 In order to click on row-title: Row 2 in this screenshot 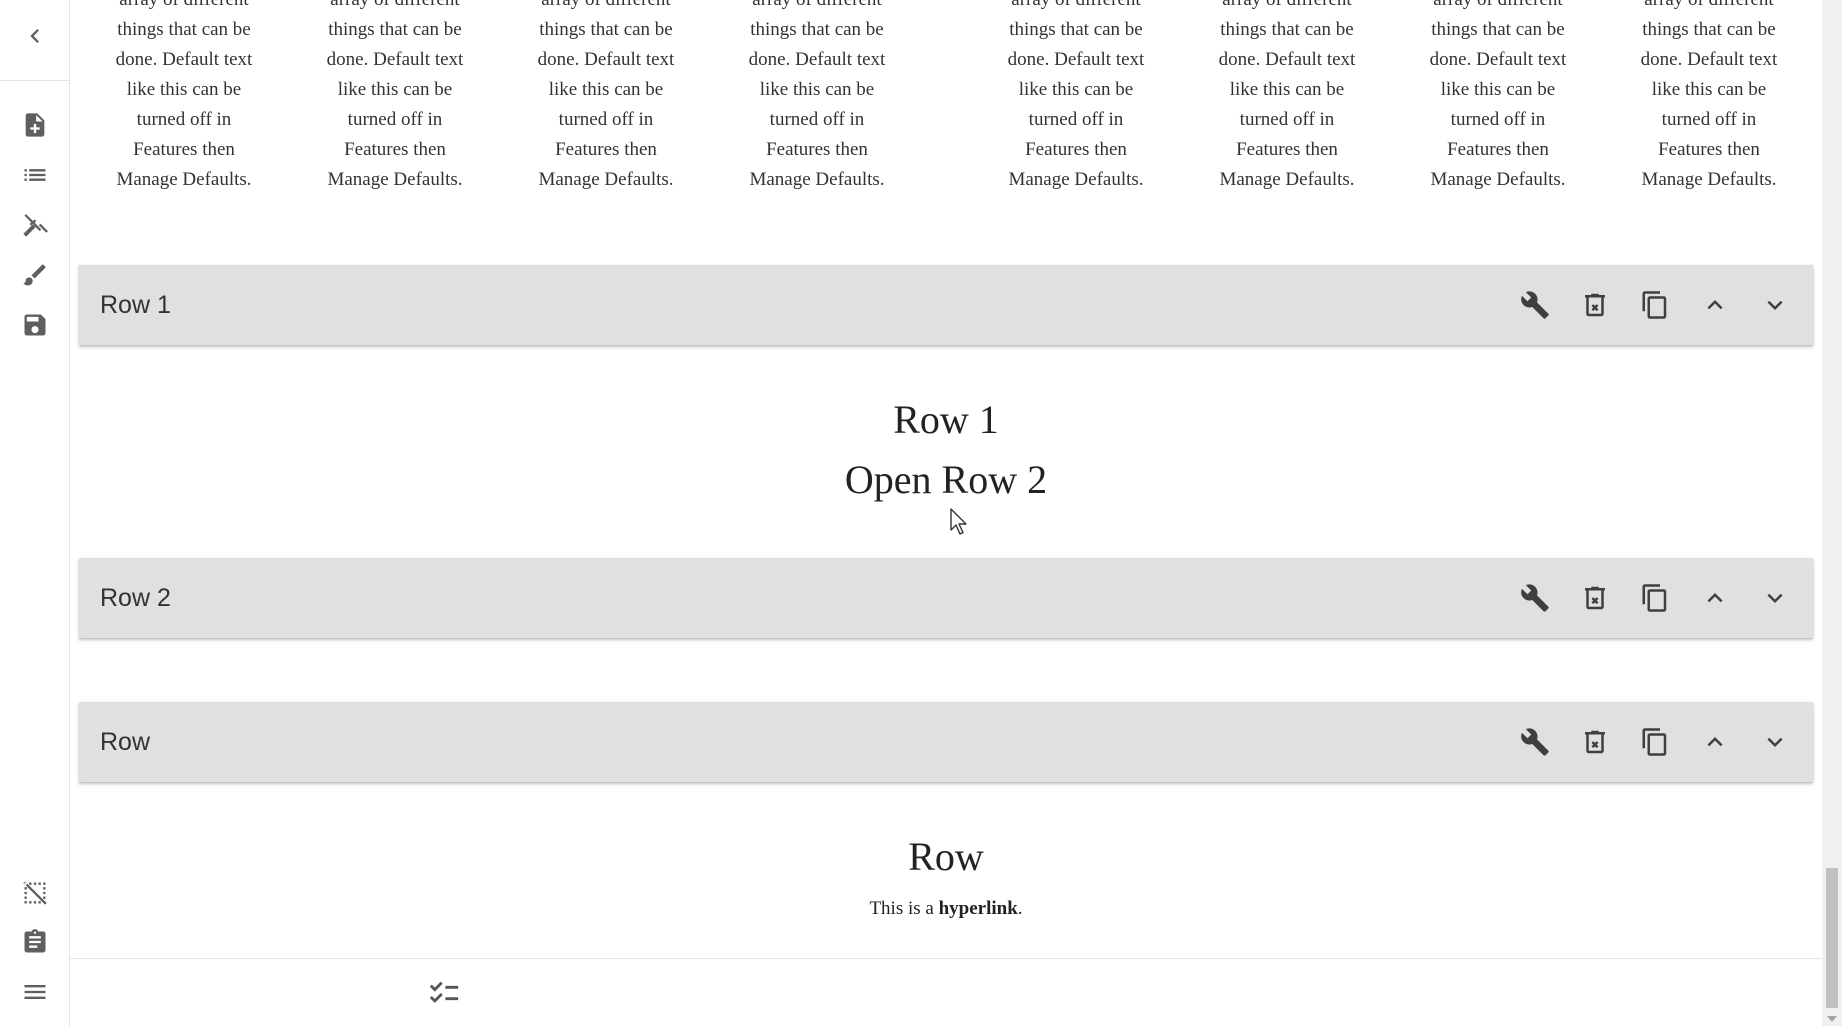, I will do `click(135, 598)`.